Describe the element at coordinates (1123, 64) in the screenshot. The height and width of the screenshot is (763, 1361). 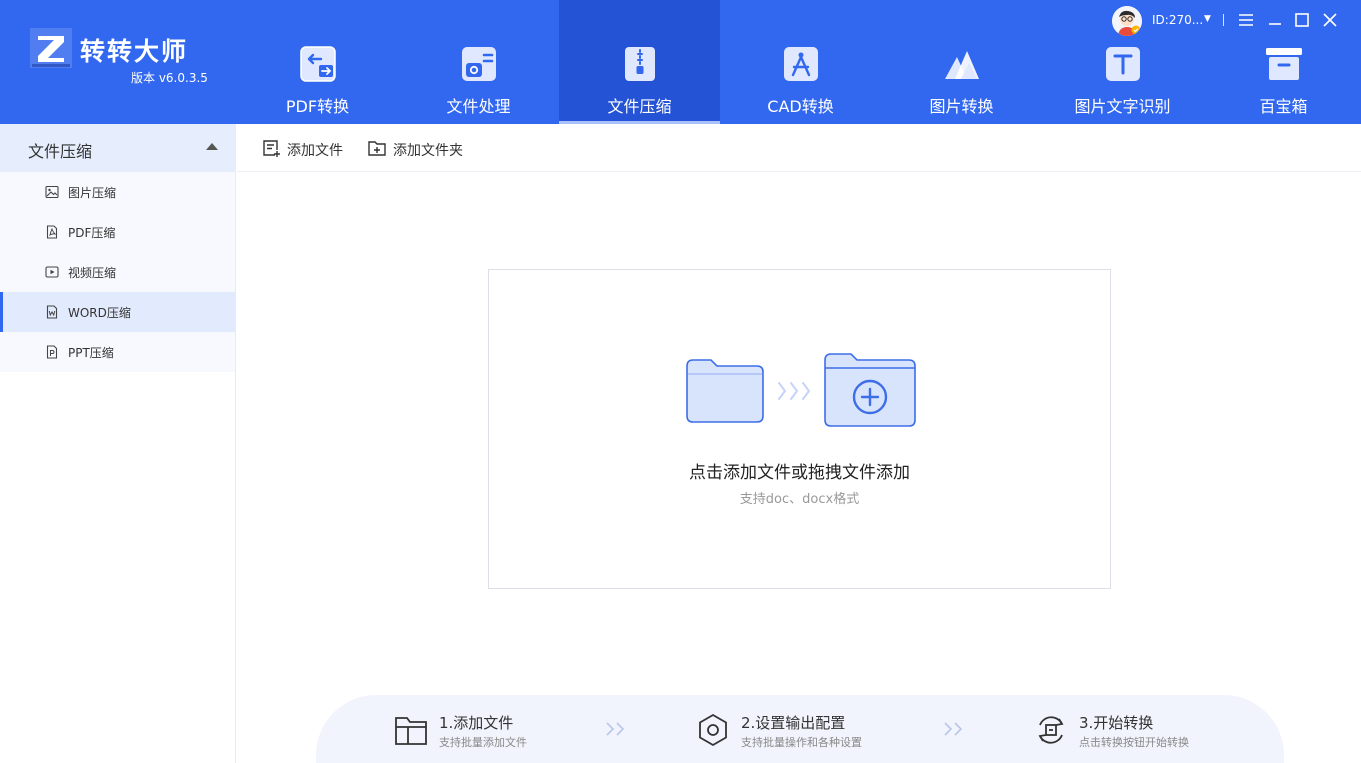
I see `ocr-icon` at that location.